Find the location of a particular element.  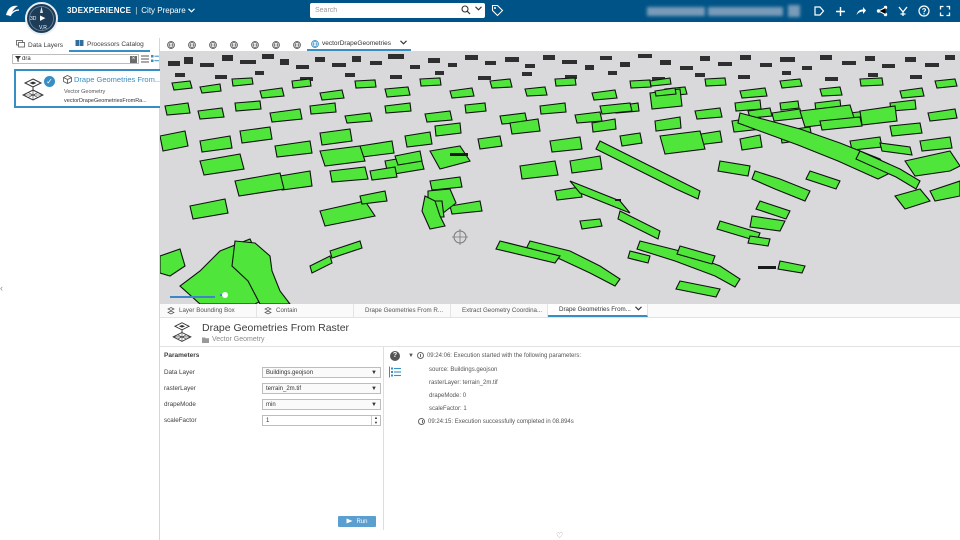

tab-layer-bounding-box-label: Layer Bounding Box is located at coordinates (207, 310).